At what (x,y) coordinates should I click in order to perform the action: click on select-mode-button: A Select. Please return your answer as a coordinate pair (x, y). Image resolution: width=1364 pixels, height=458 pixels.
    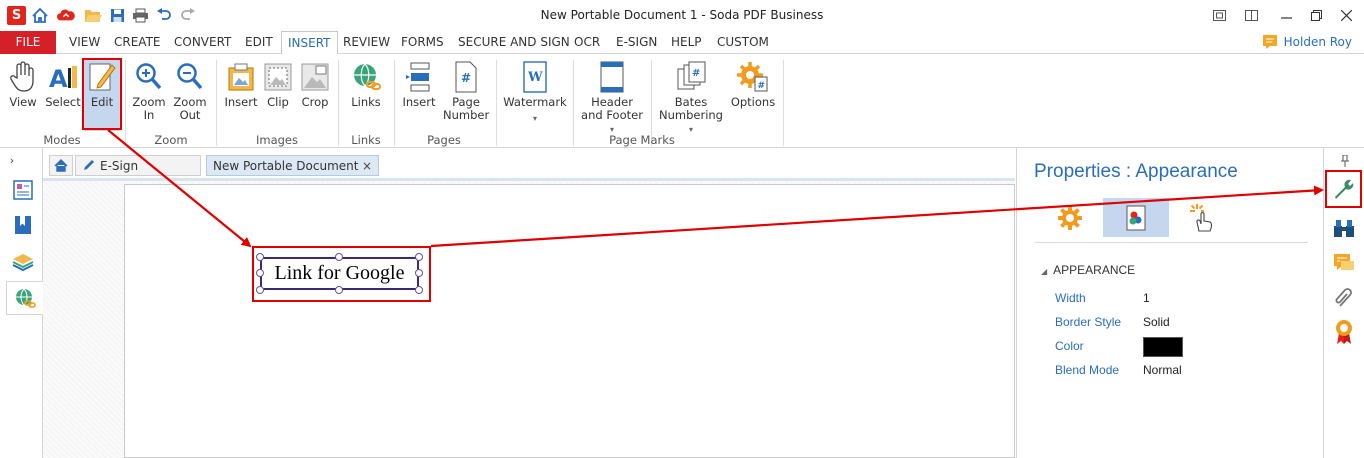
    Looking at the image, I should click on (63, 84).